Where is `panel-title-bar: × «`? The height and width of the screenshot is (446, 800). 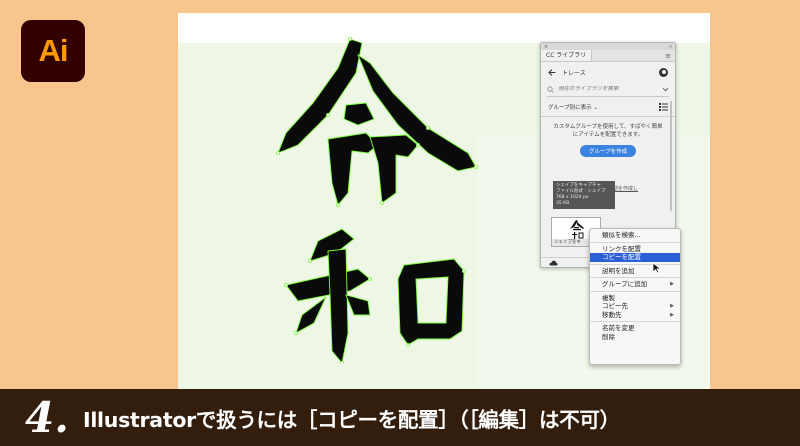 panel-title-bar: × « is located at coordinates (608, 46).